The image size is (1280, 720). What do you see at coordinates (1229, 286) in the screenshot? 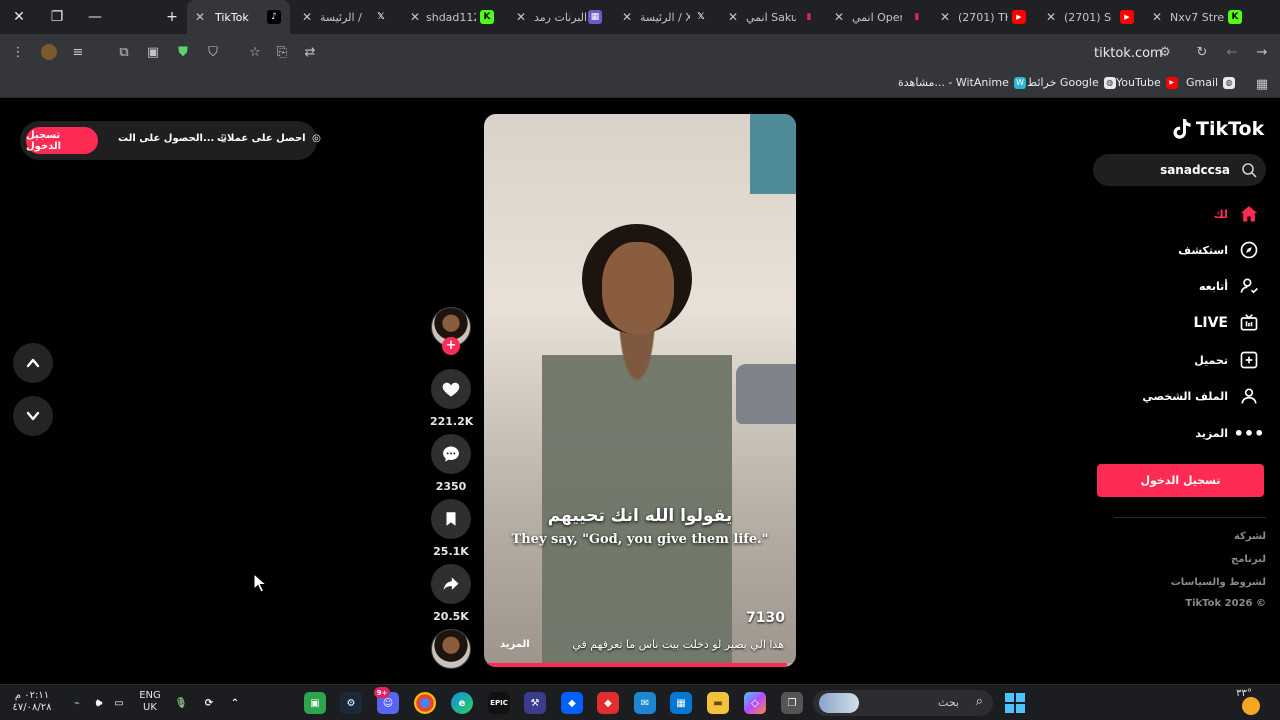
I see `nav-following: أتابعه` at bounding box center [1229, 286].